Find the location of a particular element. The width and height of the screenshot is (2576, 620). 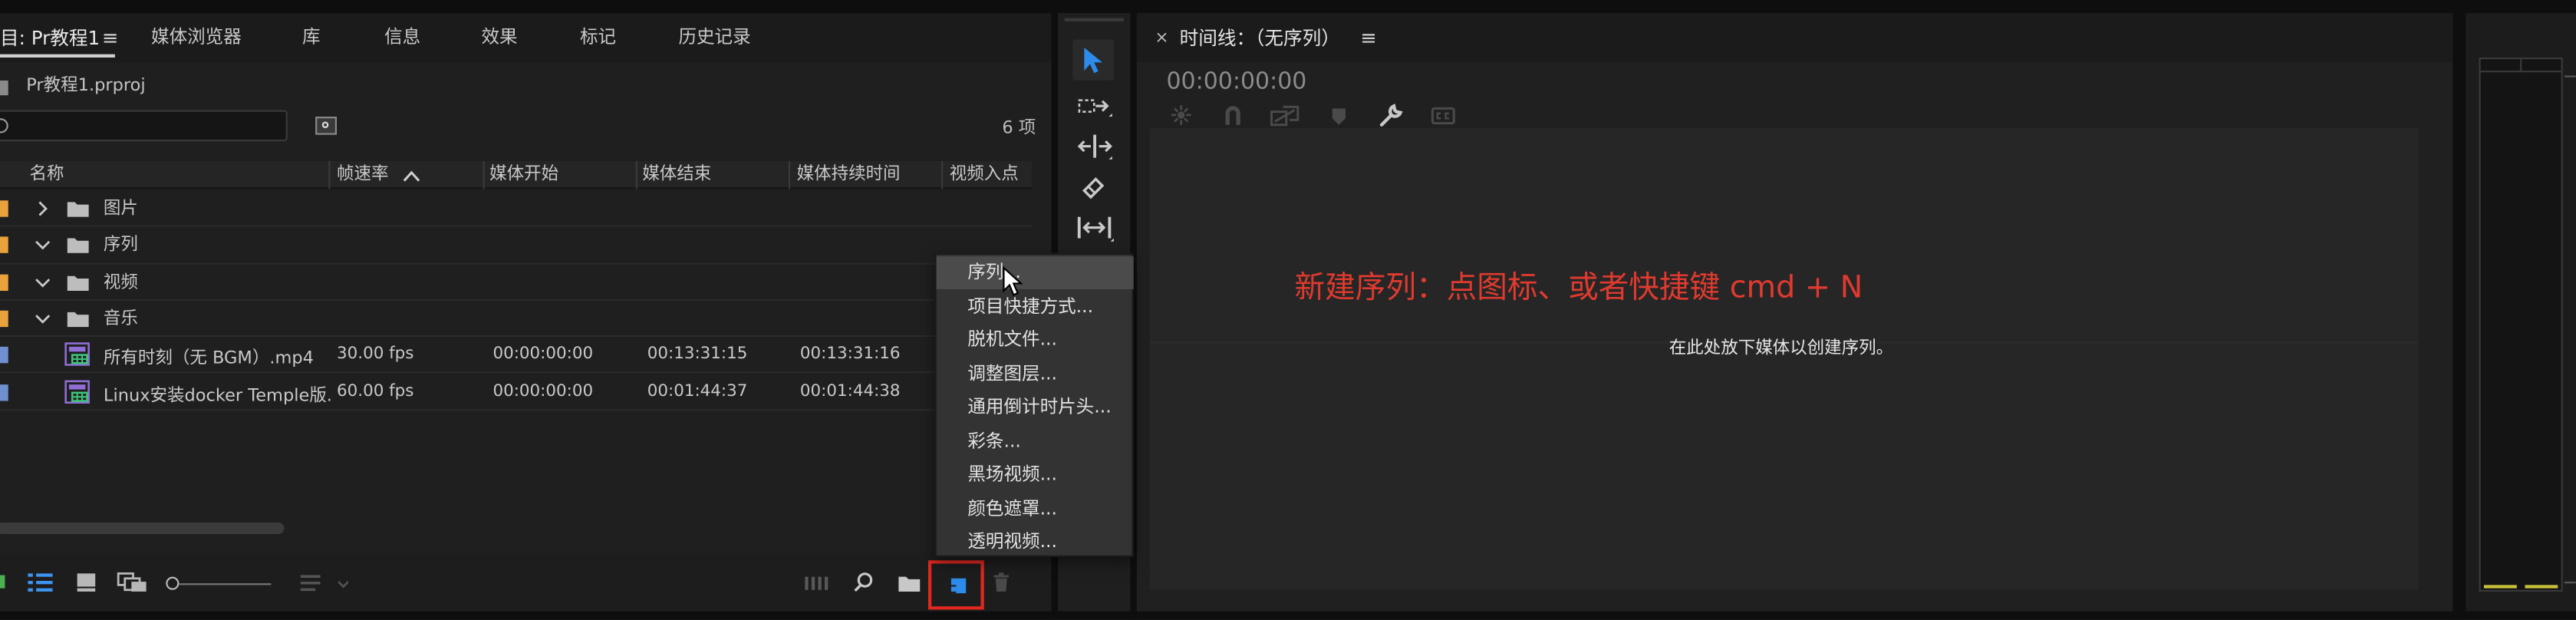

tab-libraries: 库 is located at coordinates (311, 37).